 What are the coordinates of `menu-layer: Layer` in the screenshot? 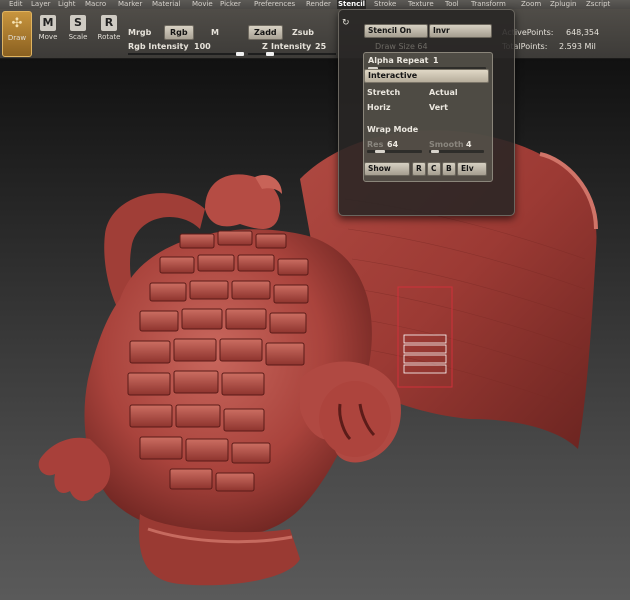 It's located at (41, 4).